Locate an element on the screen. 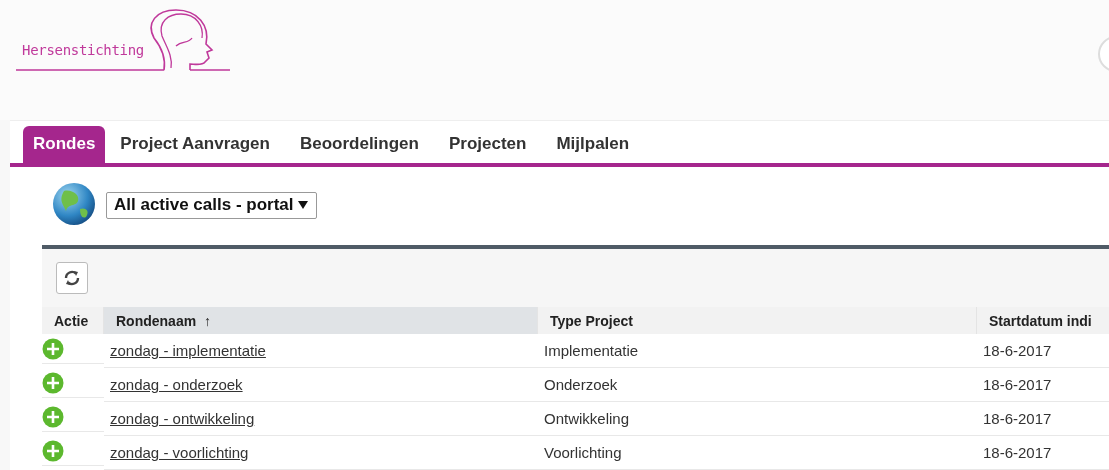 This screenshot has width=1109, height=470. view-dropdown: All active calls - portal is located at coordinates (212, 205).